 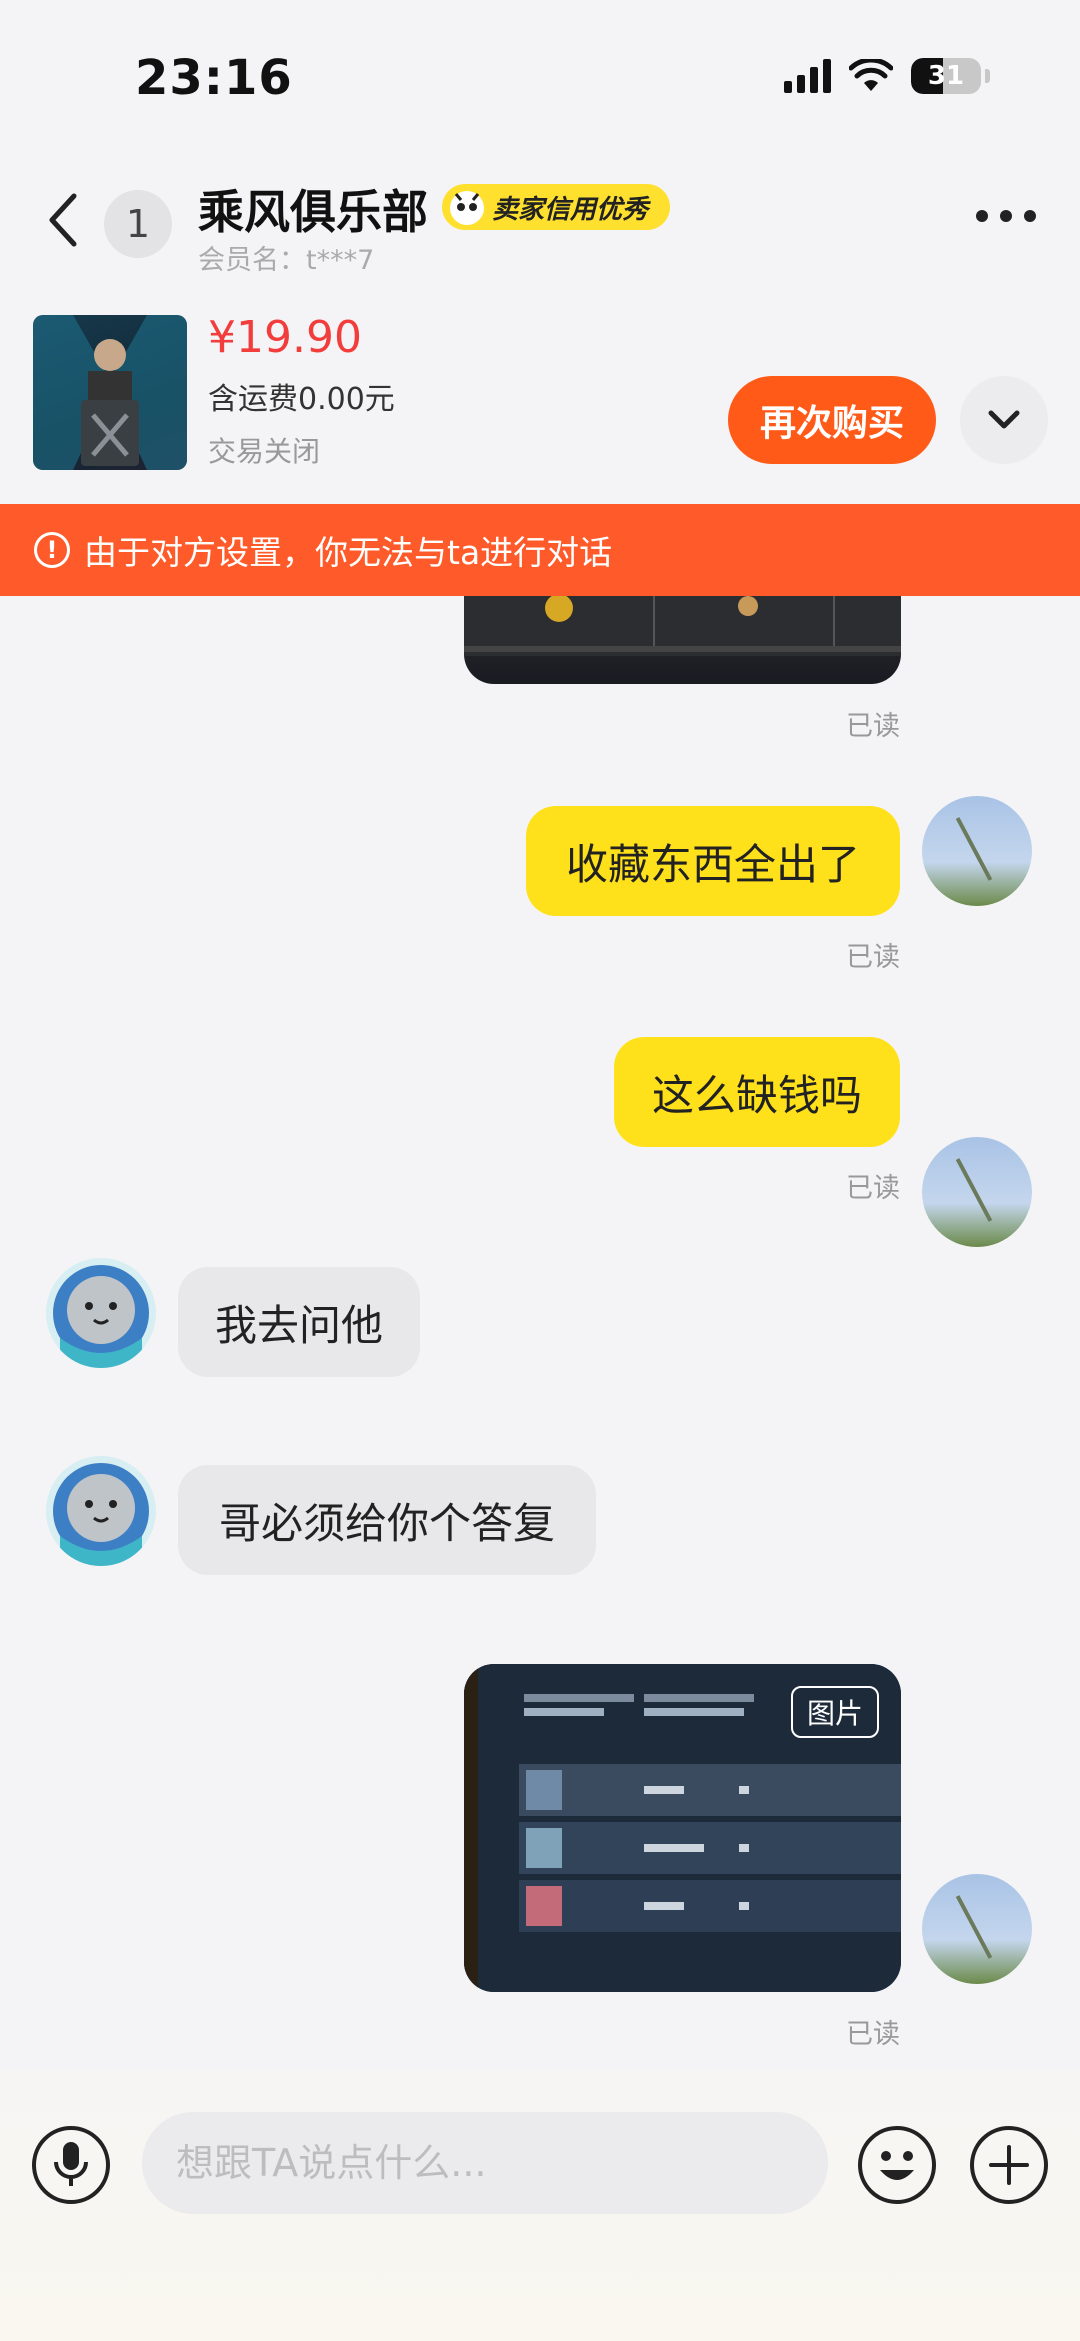 What do you see at coordinates (264, 451) in the screenshot?
I see `trade-status: 交易关闭` at bounding box center [264, 451].